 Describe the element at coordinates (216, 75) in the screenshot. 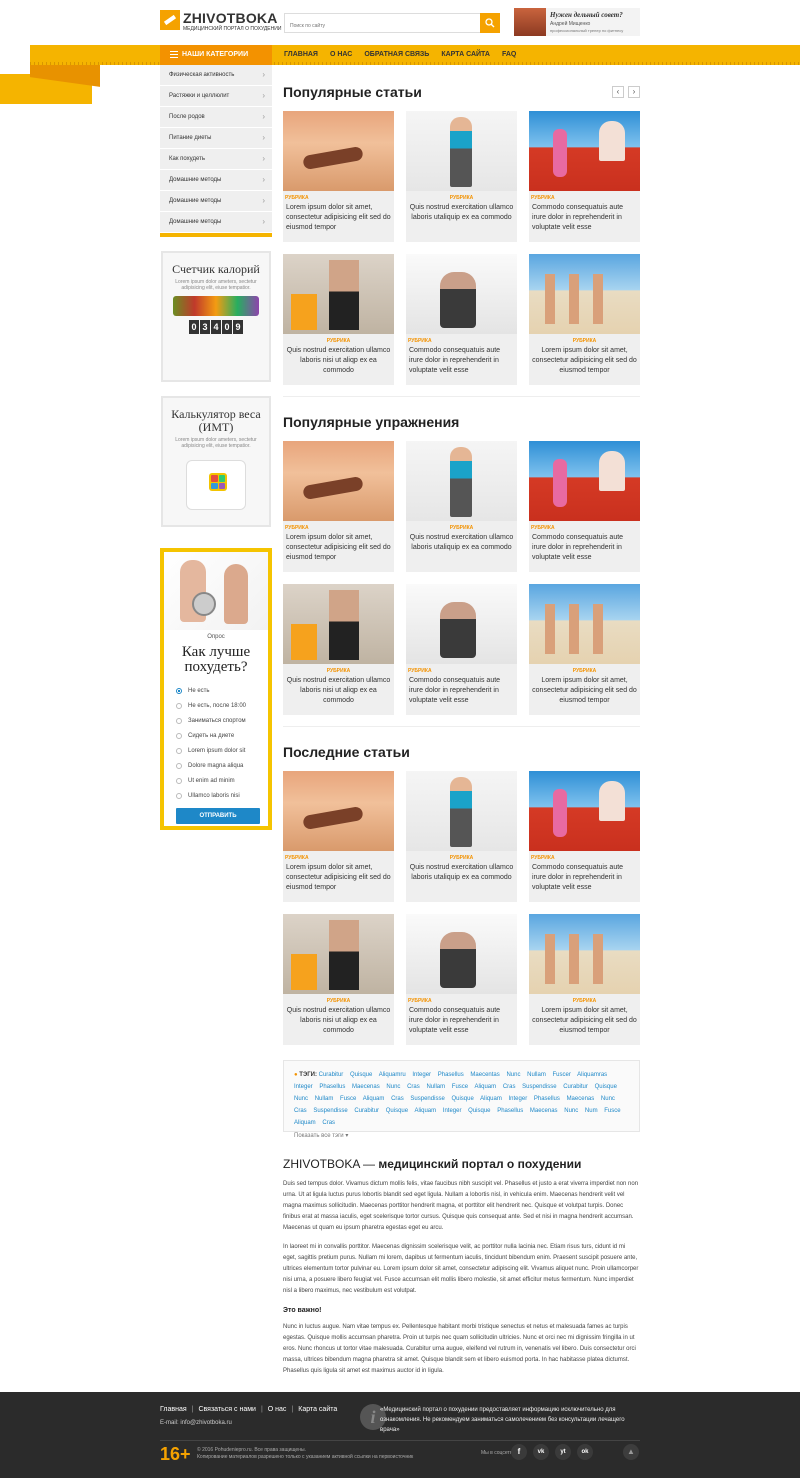

I see `category-item: Физическая активность` at that location.